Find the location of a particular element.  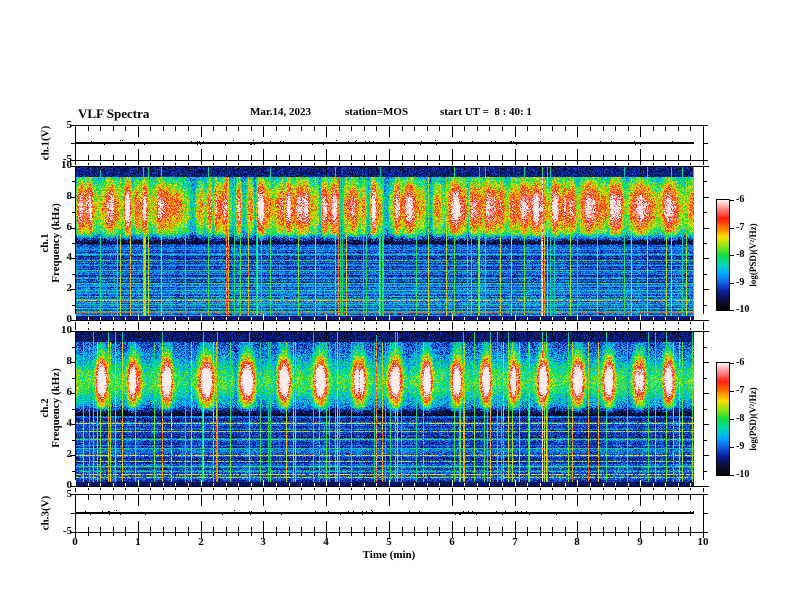

figure-title: VLF Spectra is located at coordinates (114, 113).